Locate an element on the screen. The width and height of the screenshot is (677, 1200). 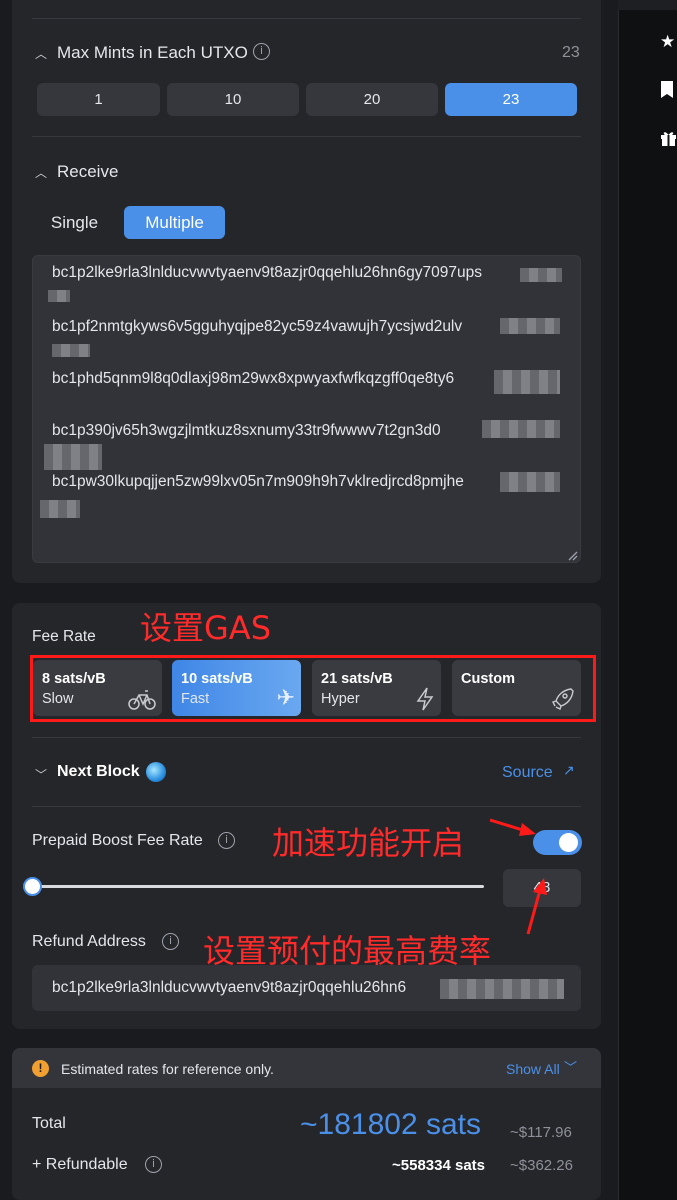
fee-option-rate: 10 sats/vB is located at coordinates (217, 679).